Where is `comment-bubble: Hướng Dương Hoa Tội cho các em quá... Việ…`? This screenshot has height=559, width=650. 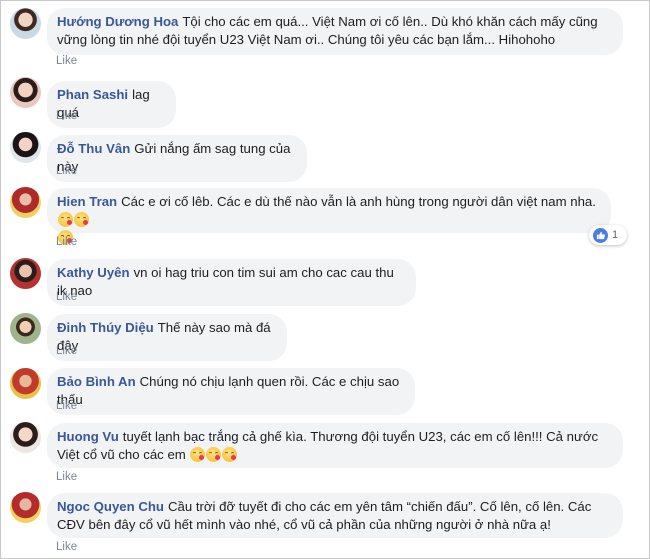
comment-bubble: Hướng Dương Hoa Tội cho các em quá... Việ… is located at coordinates (335, 31).